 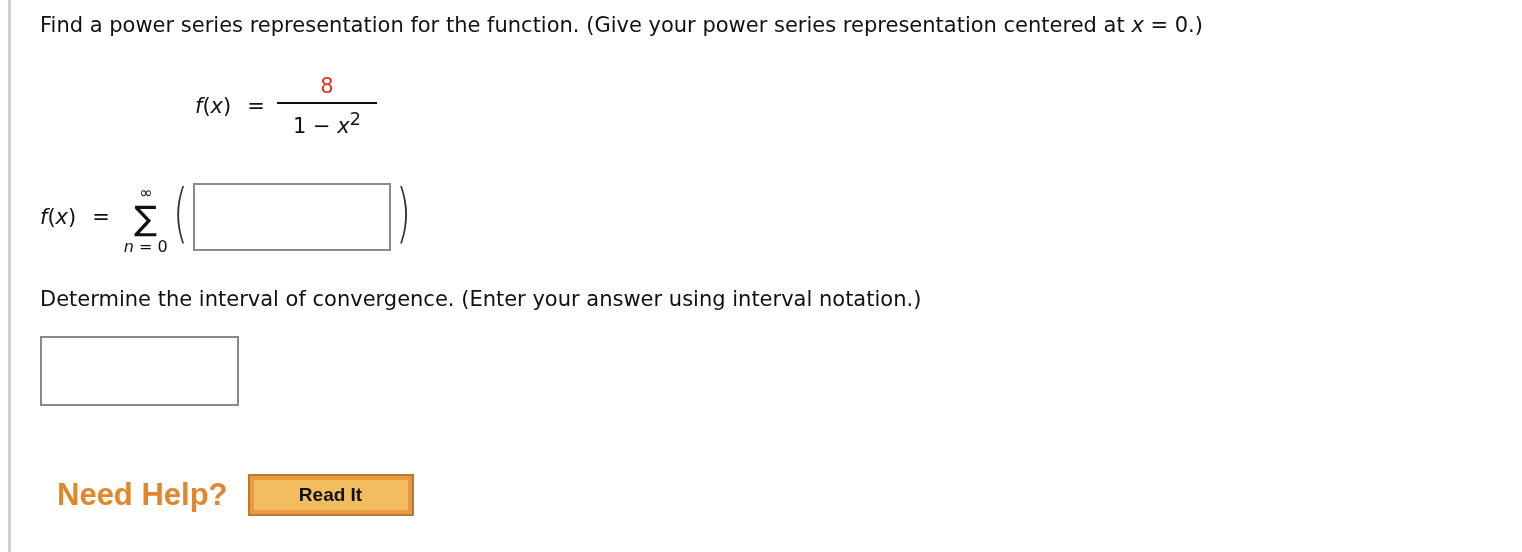 I want to click on numerator: 8, so click(x=327, y=86).